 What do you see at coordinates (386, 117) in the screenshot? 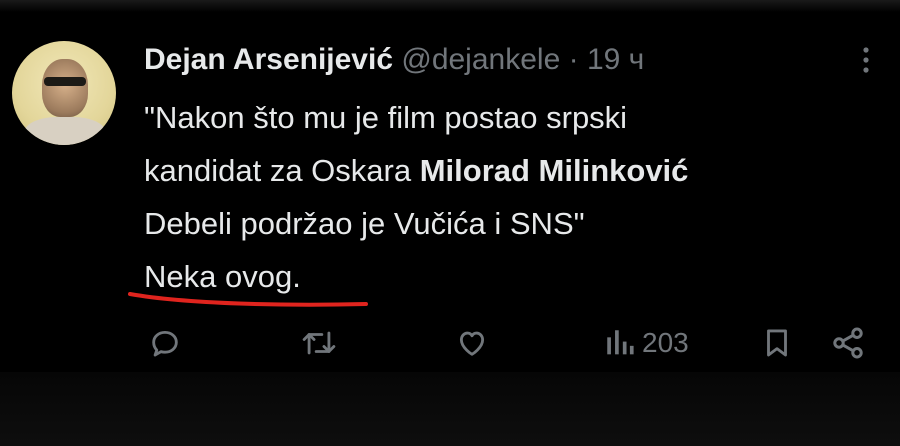
I see `tweet-text-line-1: "Nakon što mu je film postao srpski` at bounding box center [386, 117].